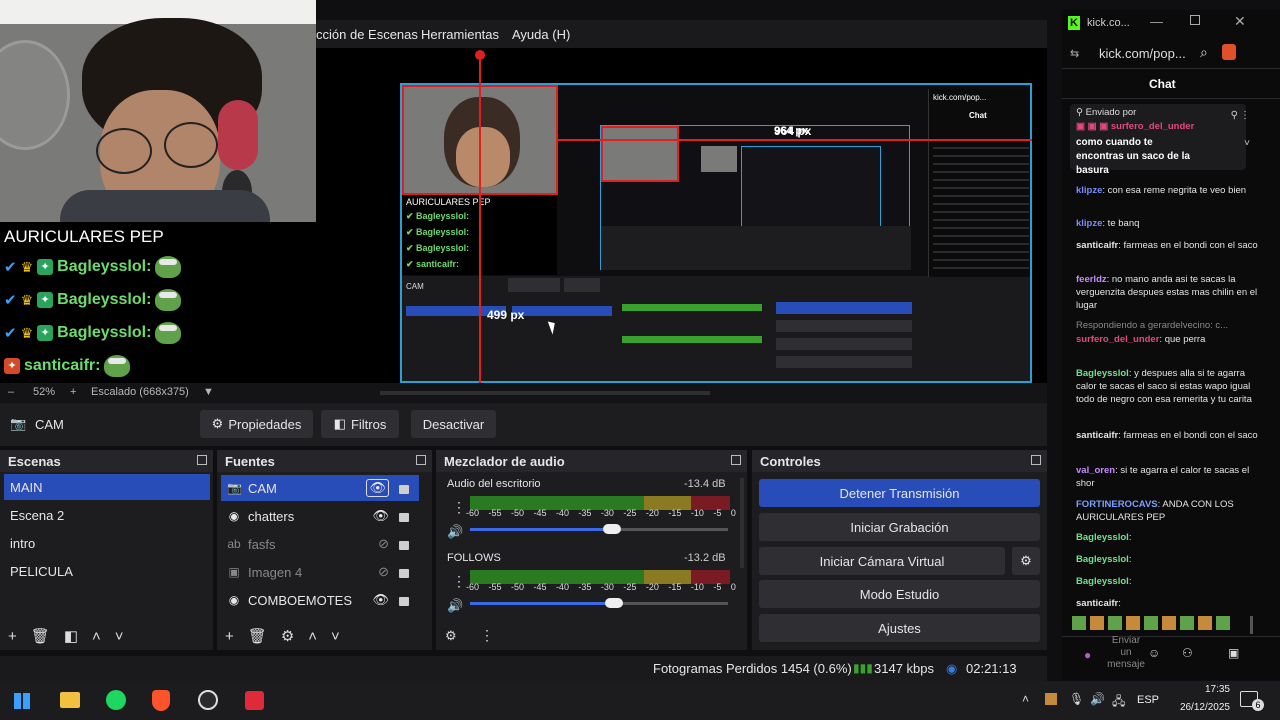 The image size is (1280, 720). Describe the element at coordinates (1195, 20) in the screenshot. I see `maximize-icon` at that location.